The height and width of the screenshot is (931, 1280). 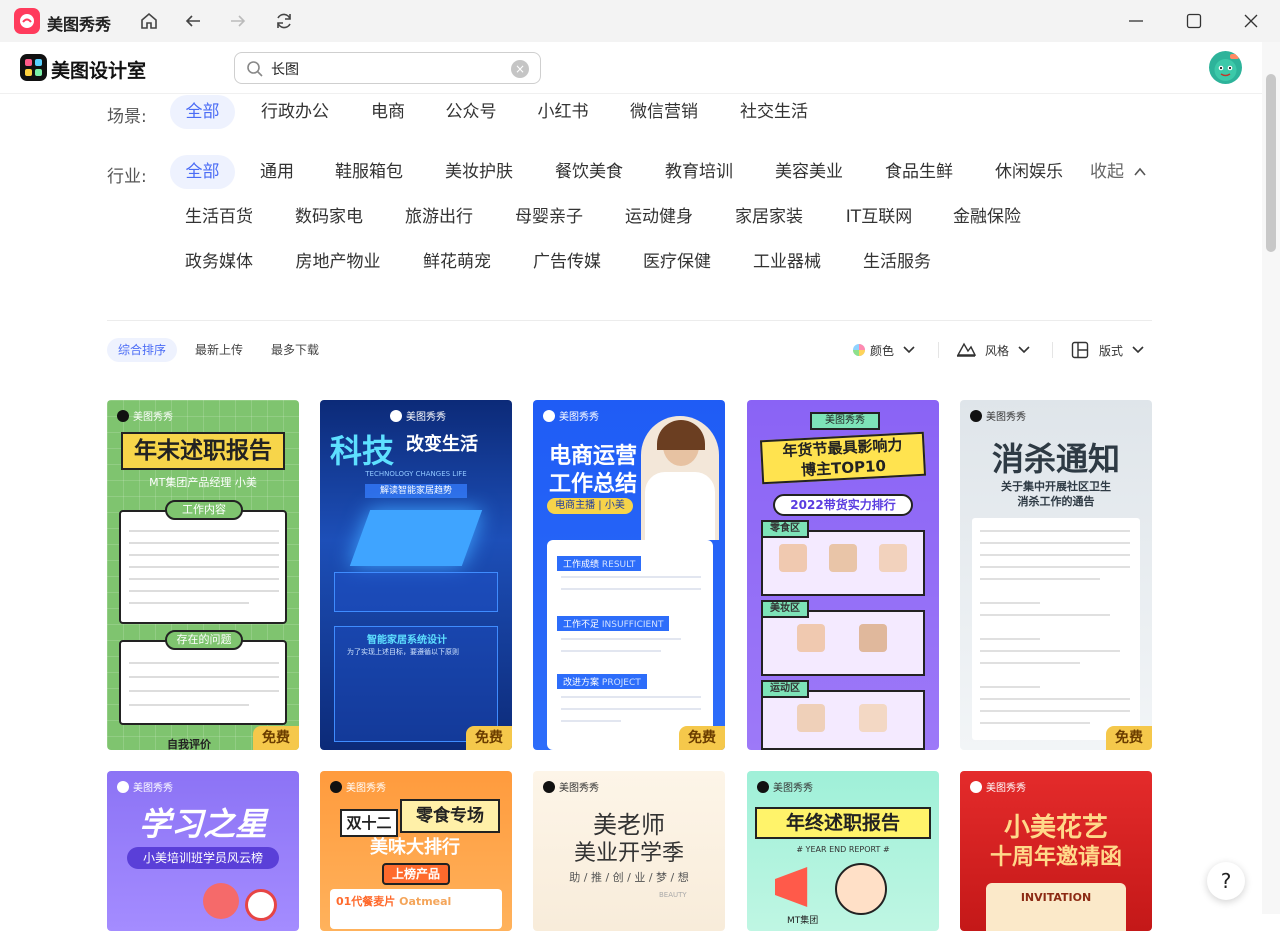 I want to click on card-title: 消杀通知, so click(x=1055, y=459).